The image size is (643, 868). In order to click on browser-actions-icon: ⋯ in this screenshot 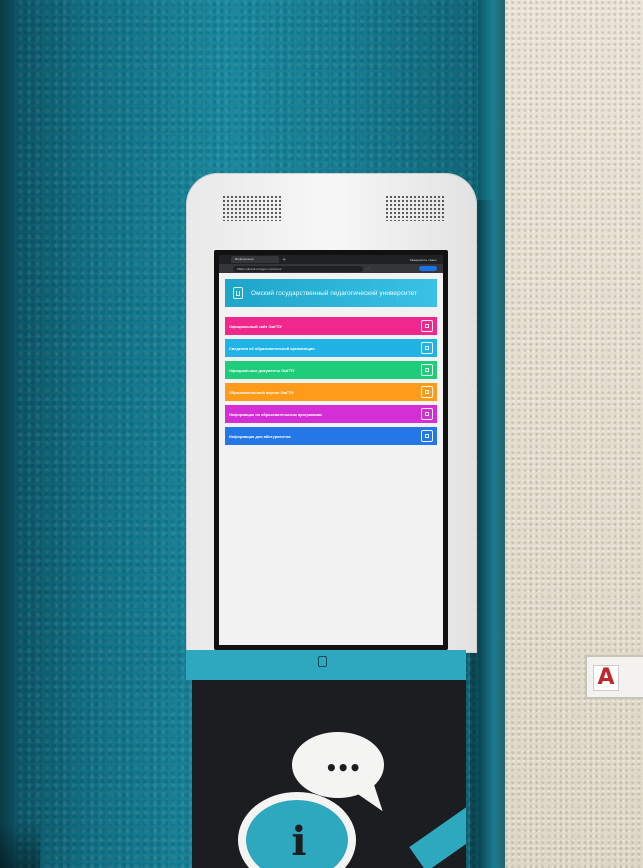, I will do `click(368, 268)`.